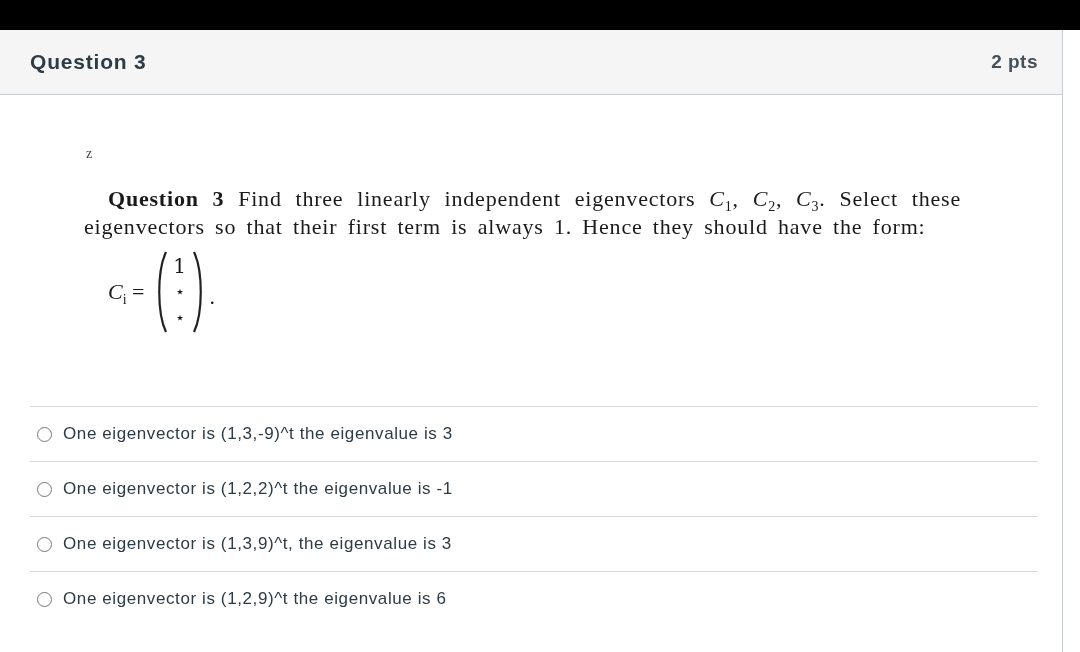 This screenshot has width=1080, height=652. I want to click on answer-label: One eigenvector is (1,2,2)^t the eigenvalue is -1, so click(258, 489).